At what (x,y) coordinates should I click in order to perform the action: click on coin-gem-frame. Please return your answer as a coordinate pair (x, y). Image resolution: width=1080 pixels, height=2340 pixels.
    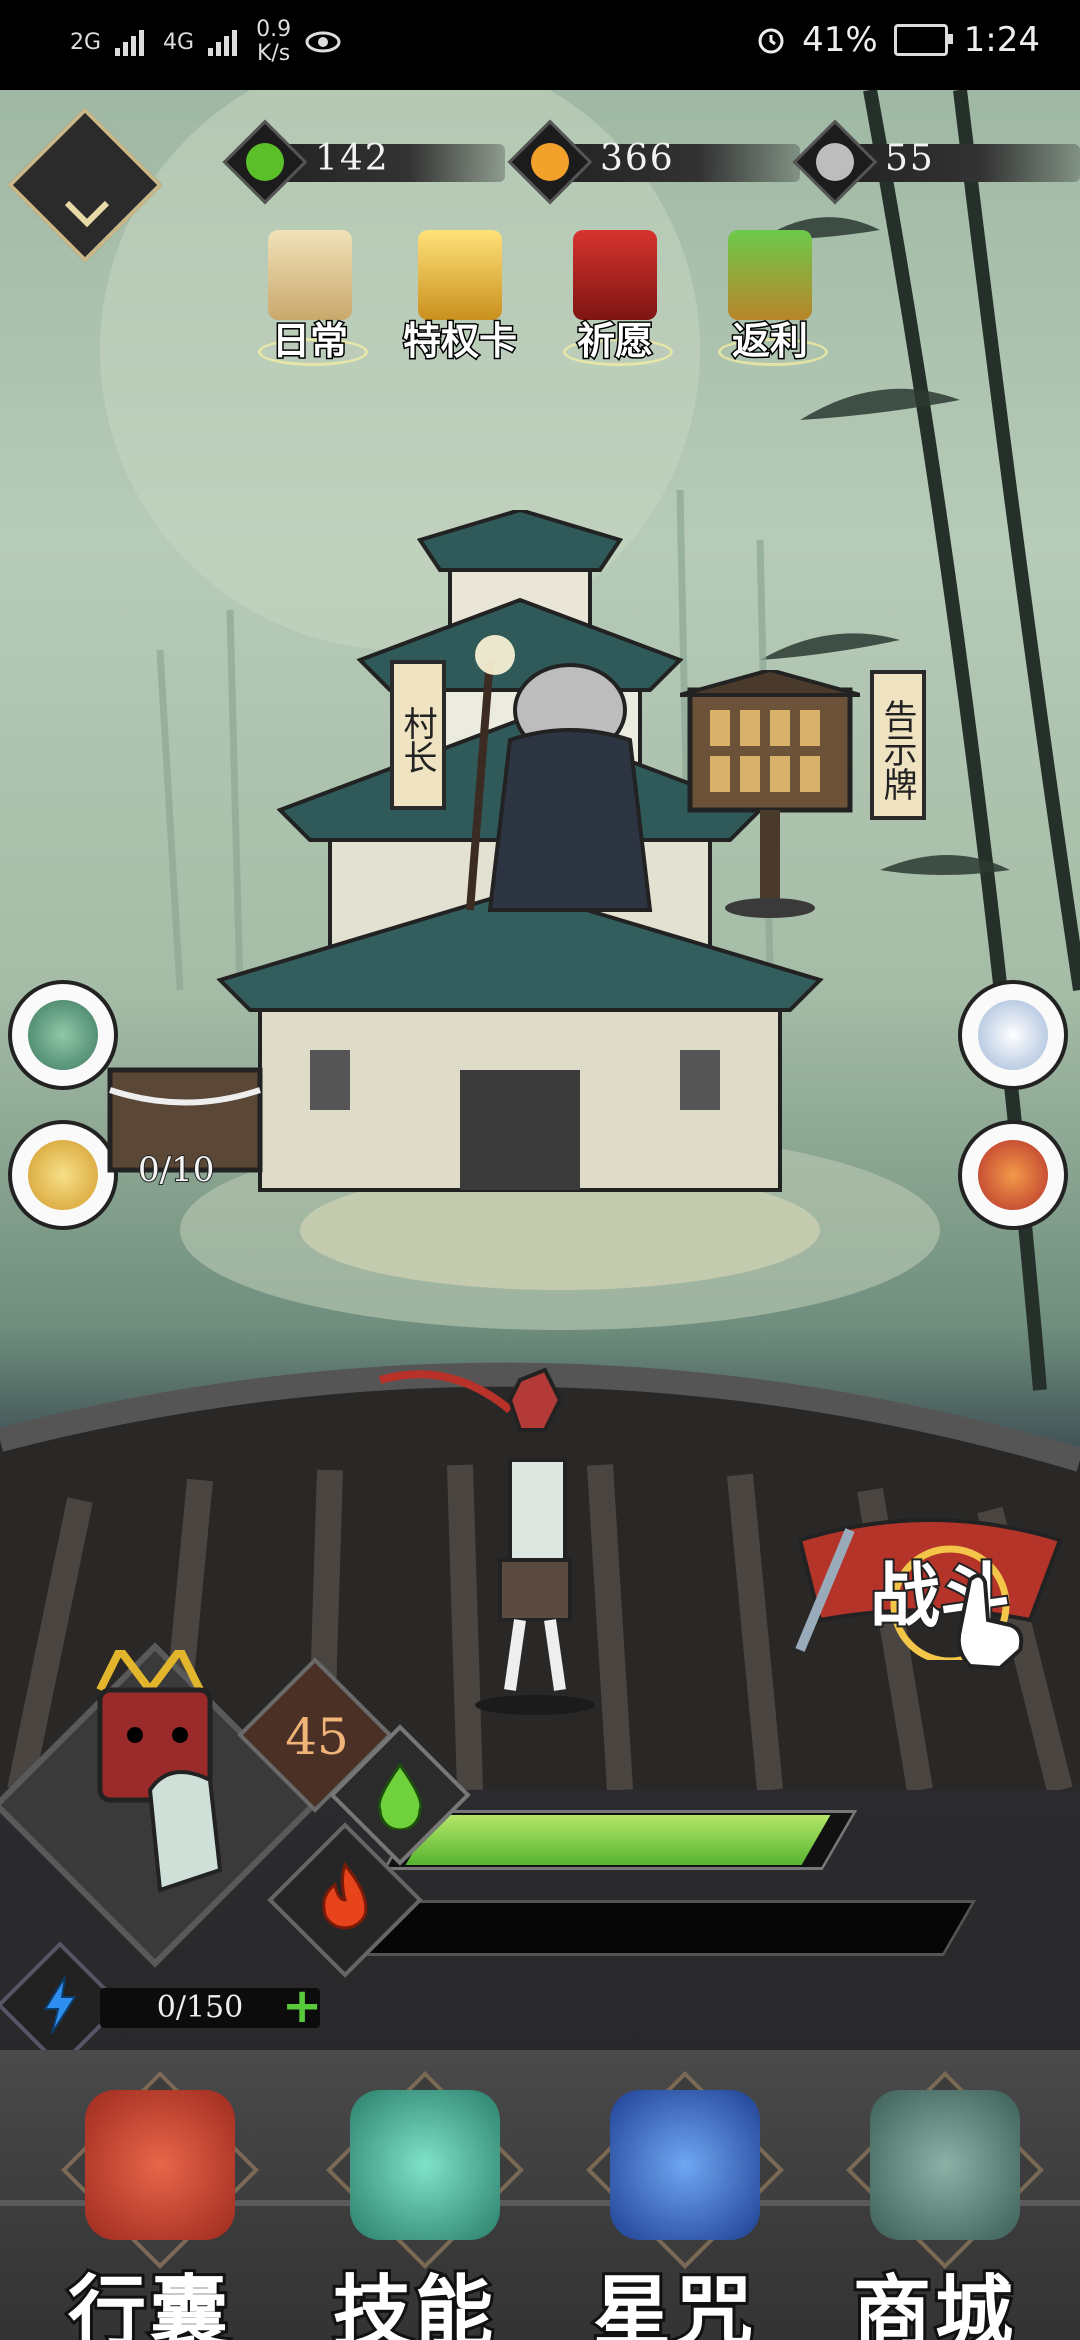
    Looking at the image, I should click on (550, 162).